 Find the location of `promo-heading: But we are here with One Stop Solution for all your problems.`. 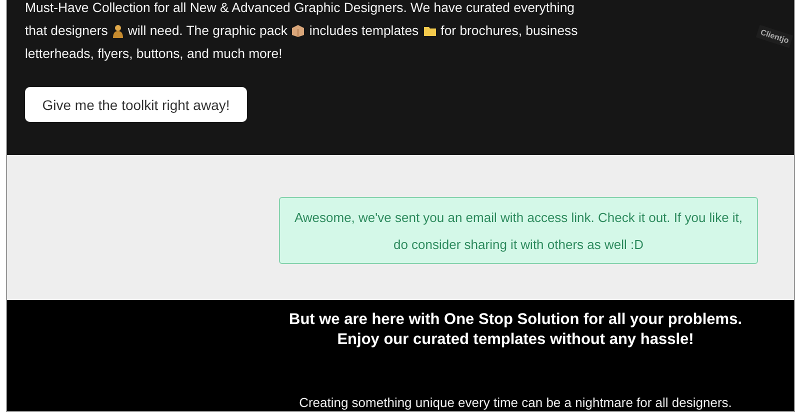

promo-heading: But we are here with One Stop Solution for all your problems. is located at coordinates (515, 320).